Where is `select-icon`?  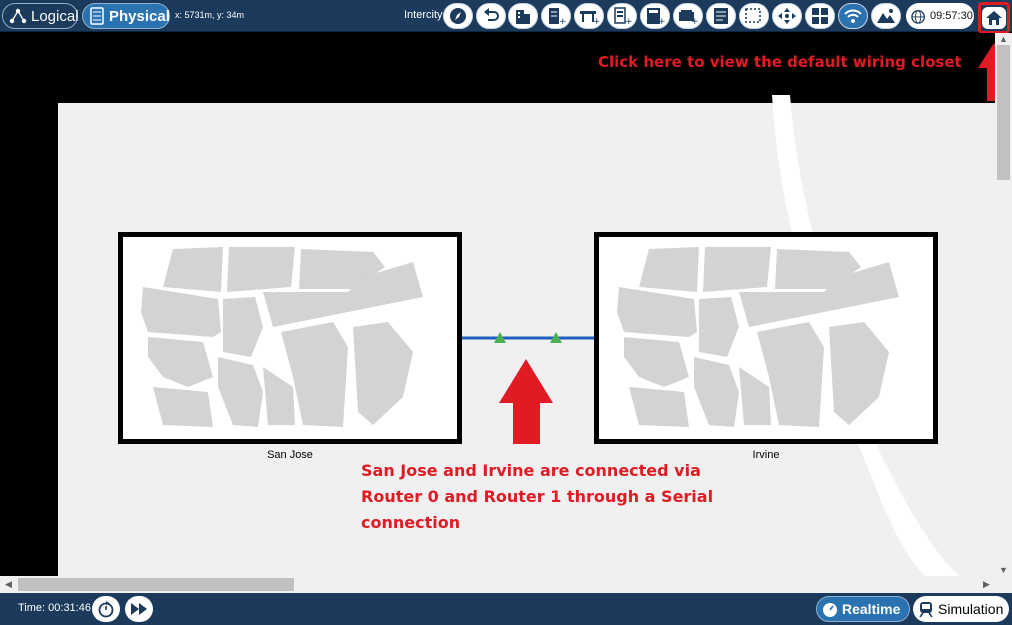
select-icon is located at coordinates (753, 15).